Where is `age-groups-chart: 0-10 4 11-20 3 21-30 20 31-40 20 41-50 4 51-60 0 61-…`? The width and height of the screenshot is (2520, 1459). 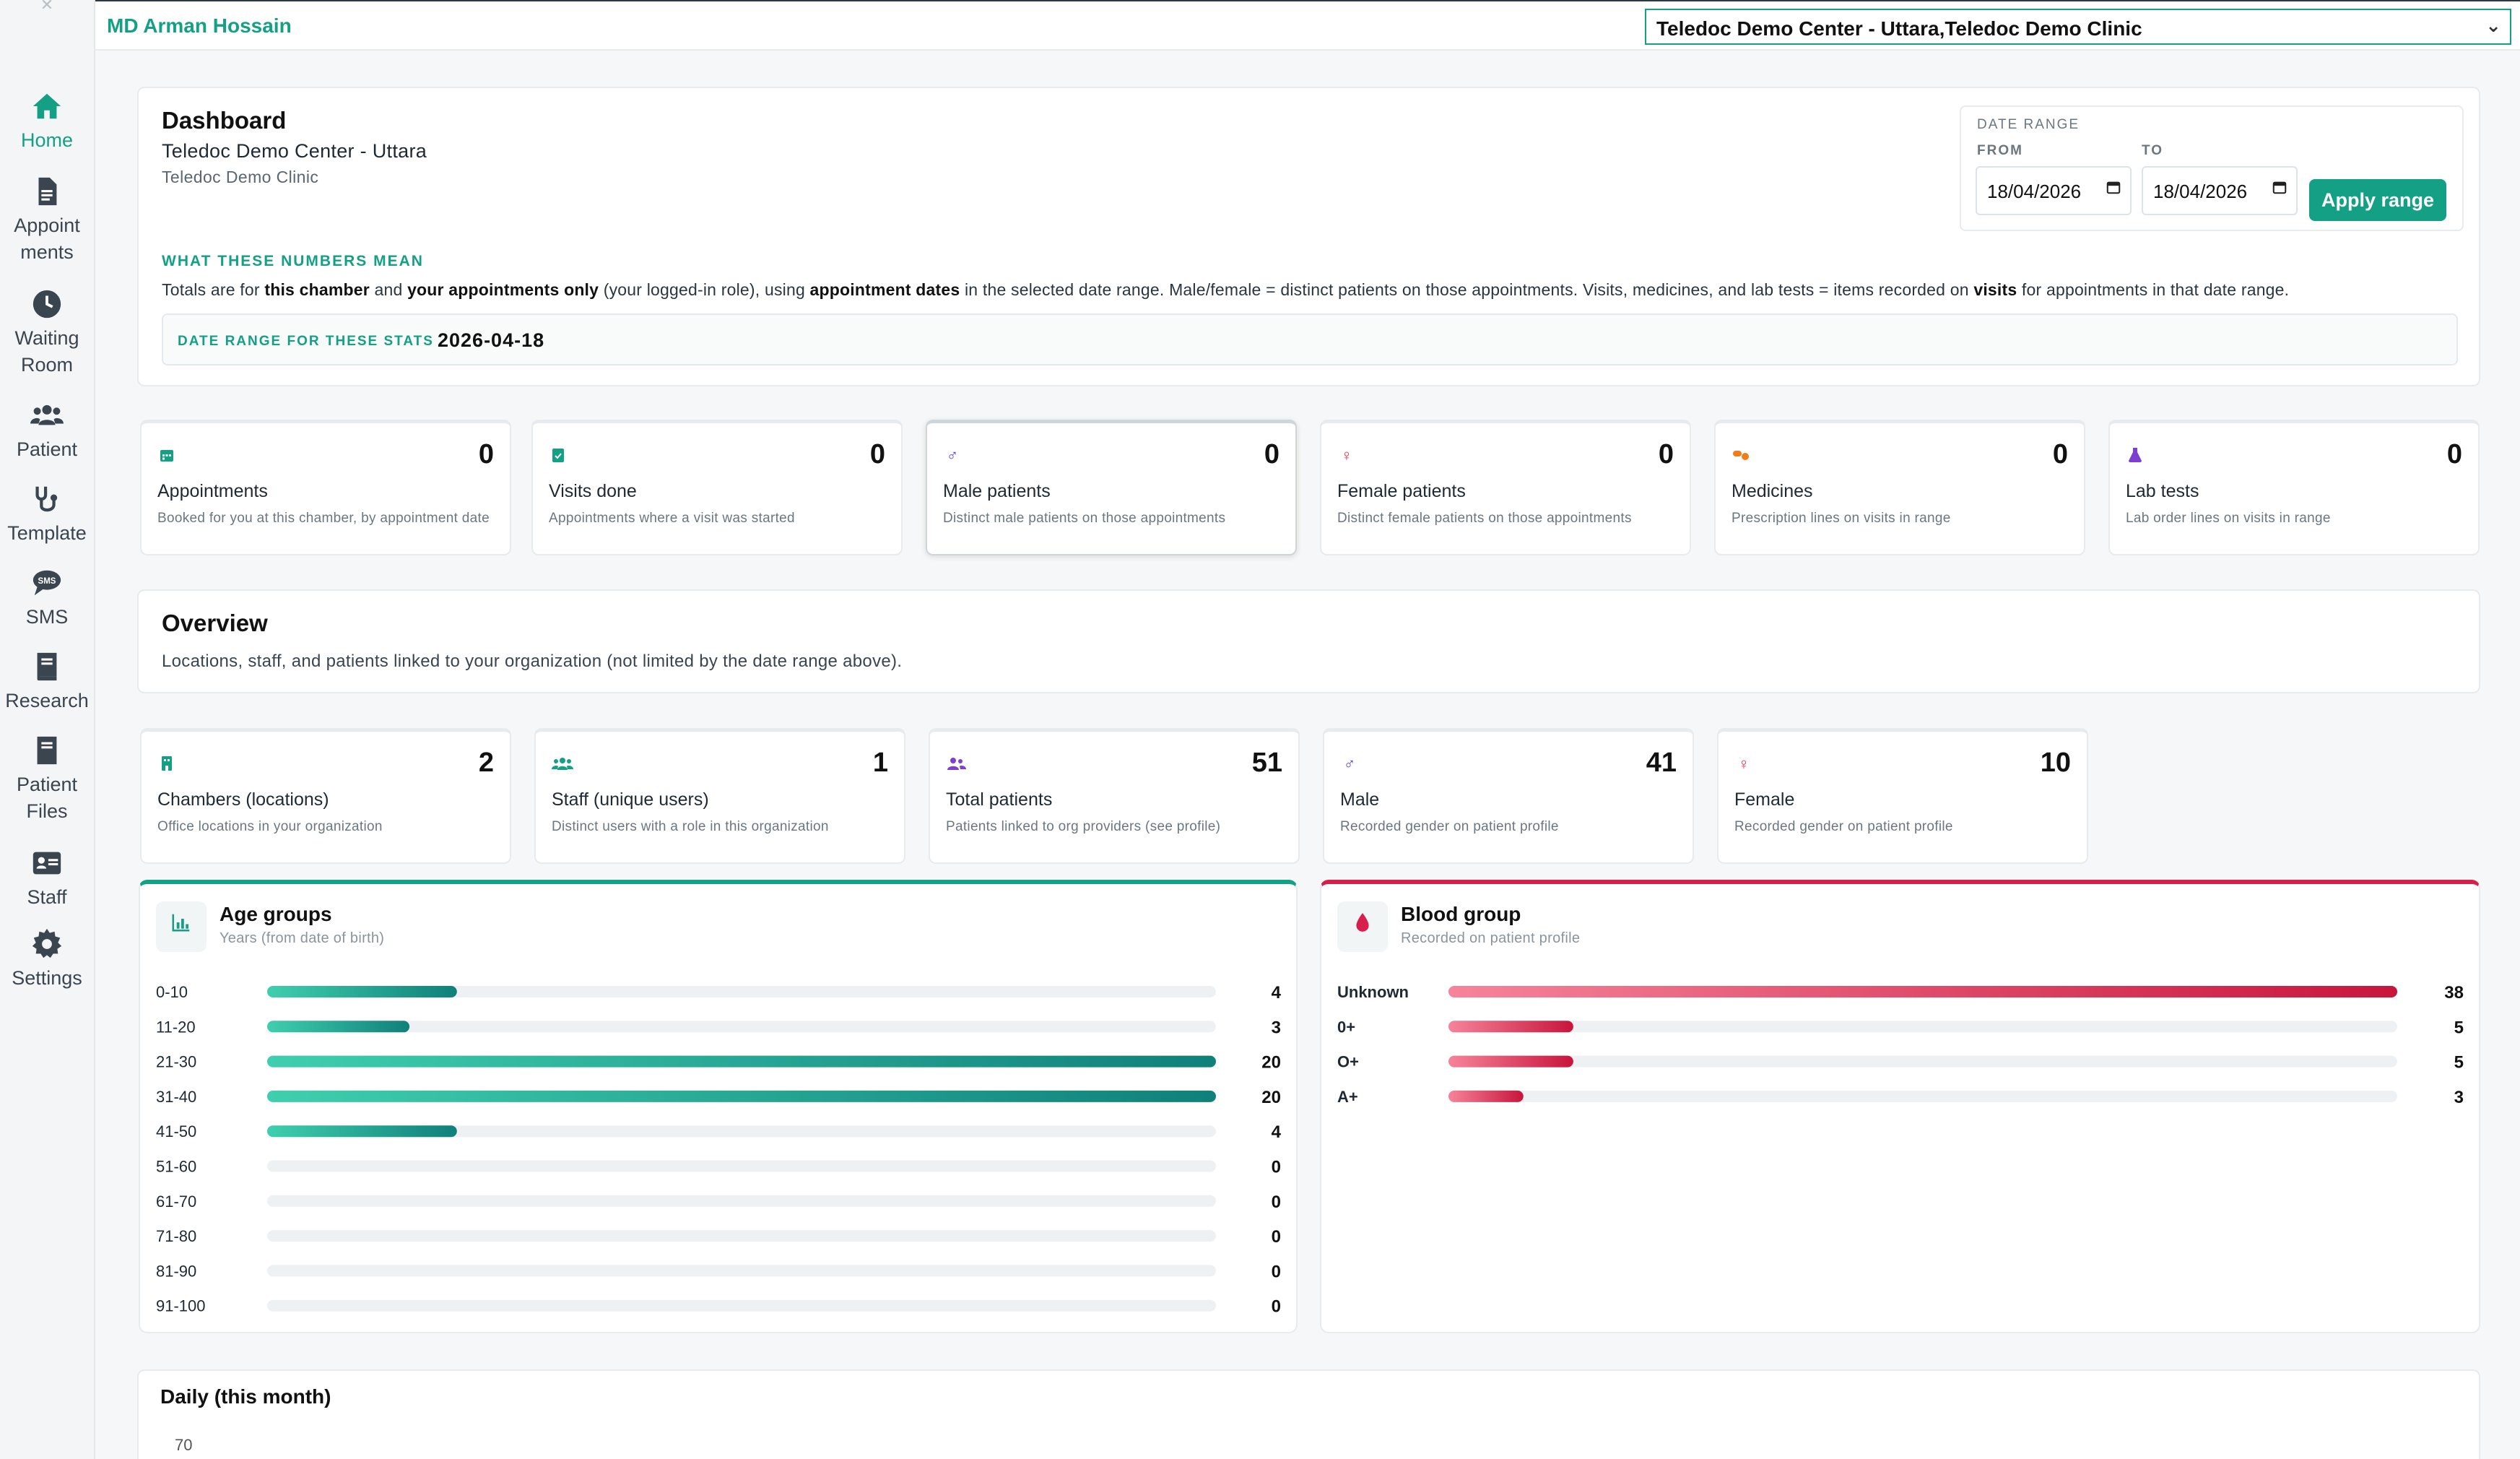
age-groups-chart: 0-10 4 11-20 3 21-30 20 31-40 20 41-50 4 51-60 0 61-… is located at coordinates (719, 1150).